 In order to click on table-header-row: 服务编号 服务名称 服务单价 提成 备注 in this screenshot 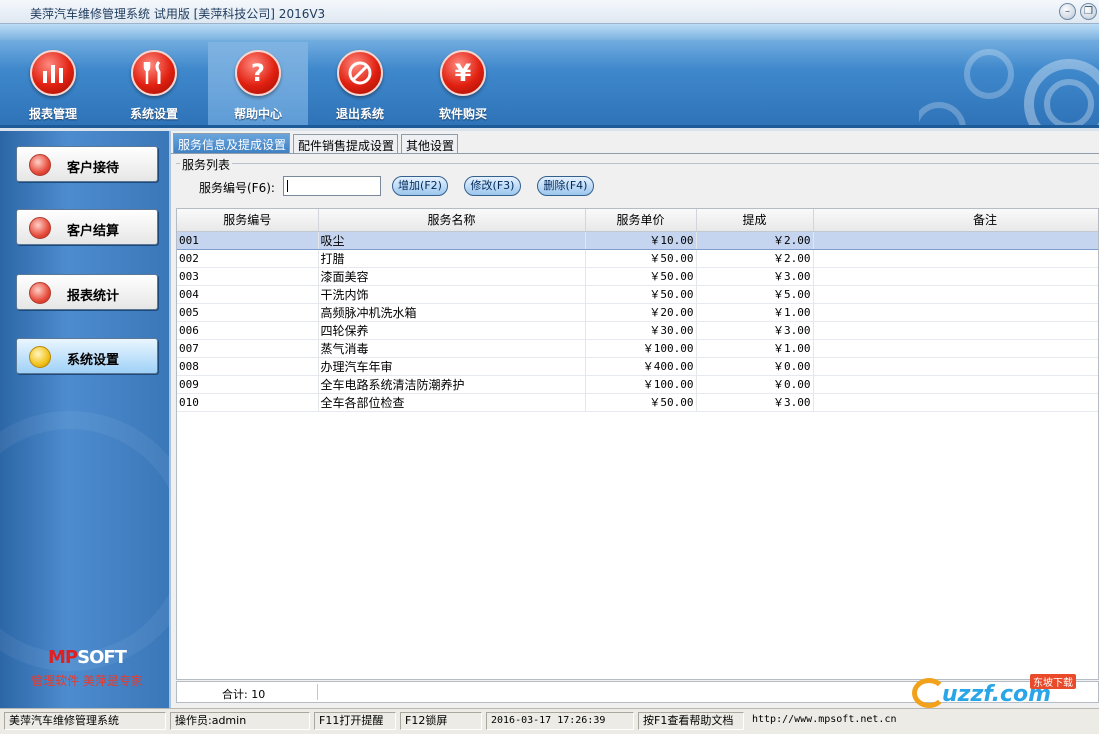, I will do `click(637, 220)`.